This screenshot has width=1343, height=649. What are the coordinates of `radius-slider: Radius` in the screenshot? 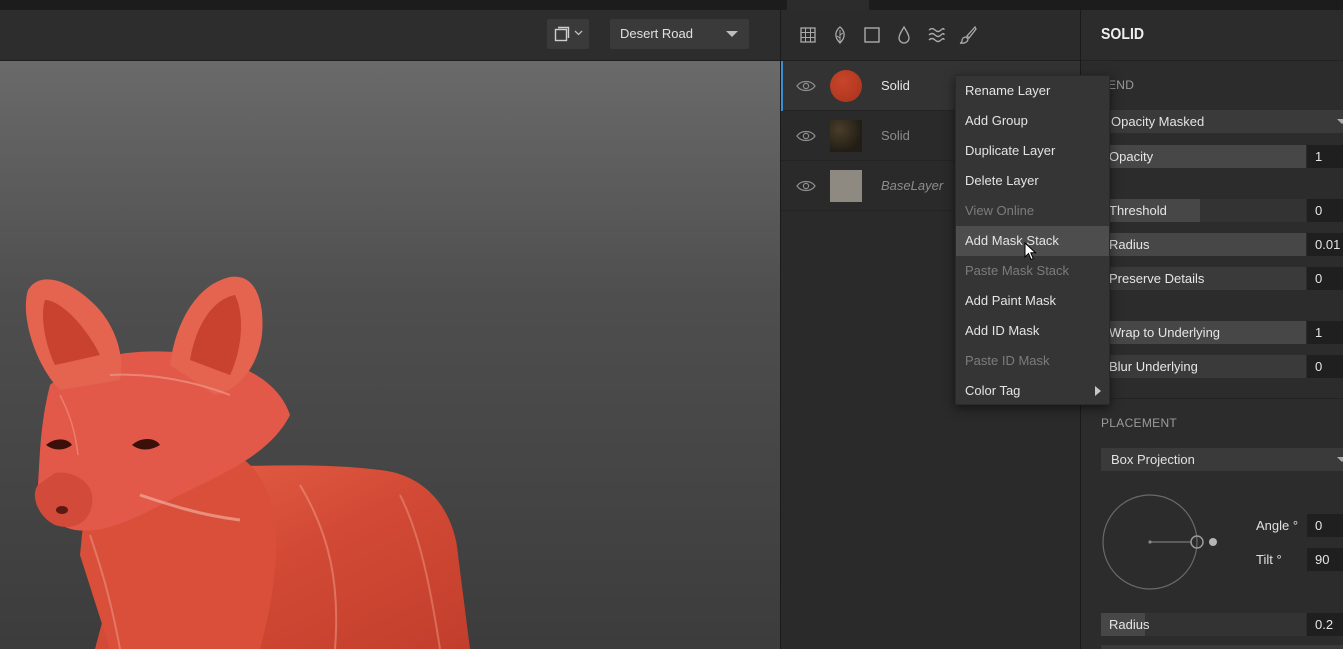 It's located at (1203, 244).